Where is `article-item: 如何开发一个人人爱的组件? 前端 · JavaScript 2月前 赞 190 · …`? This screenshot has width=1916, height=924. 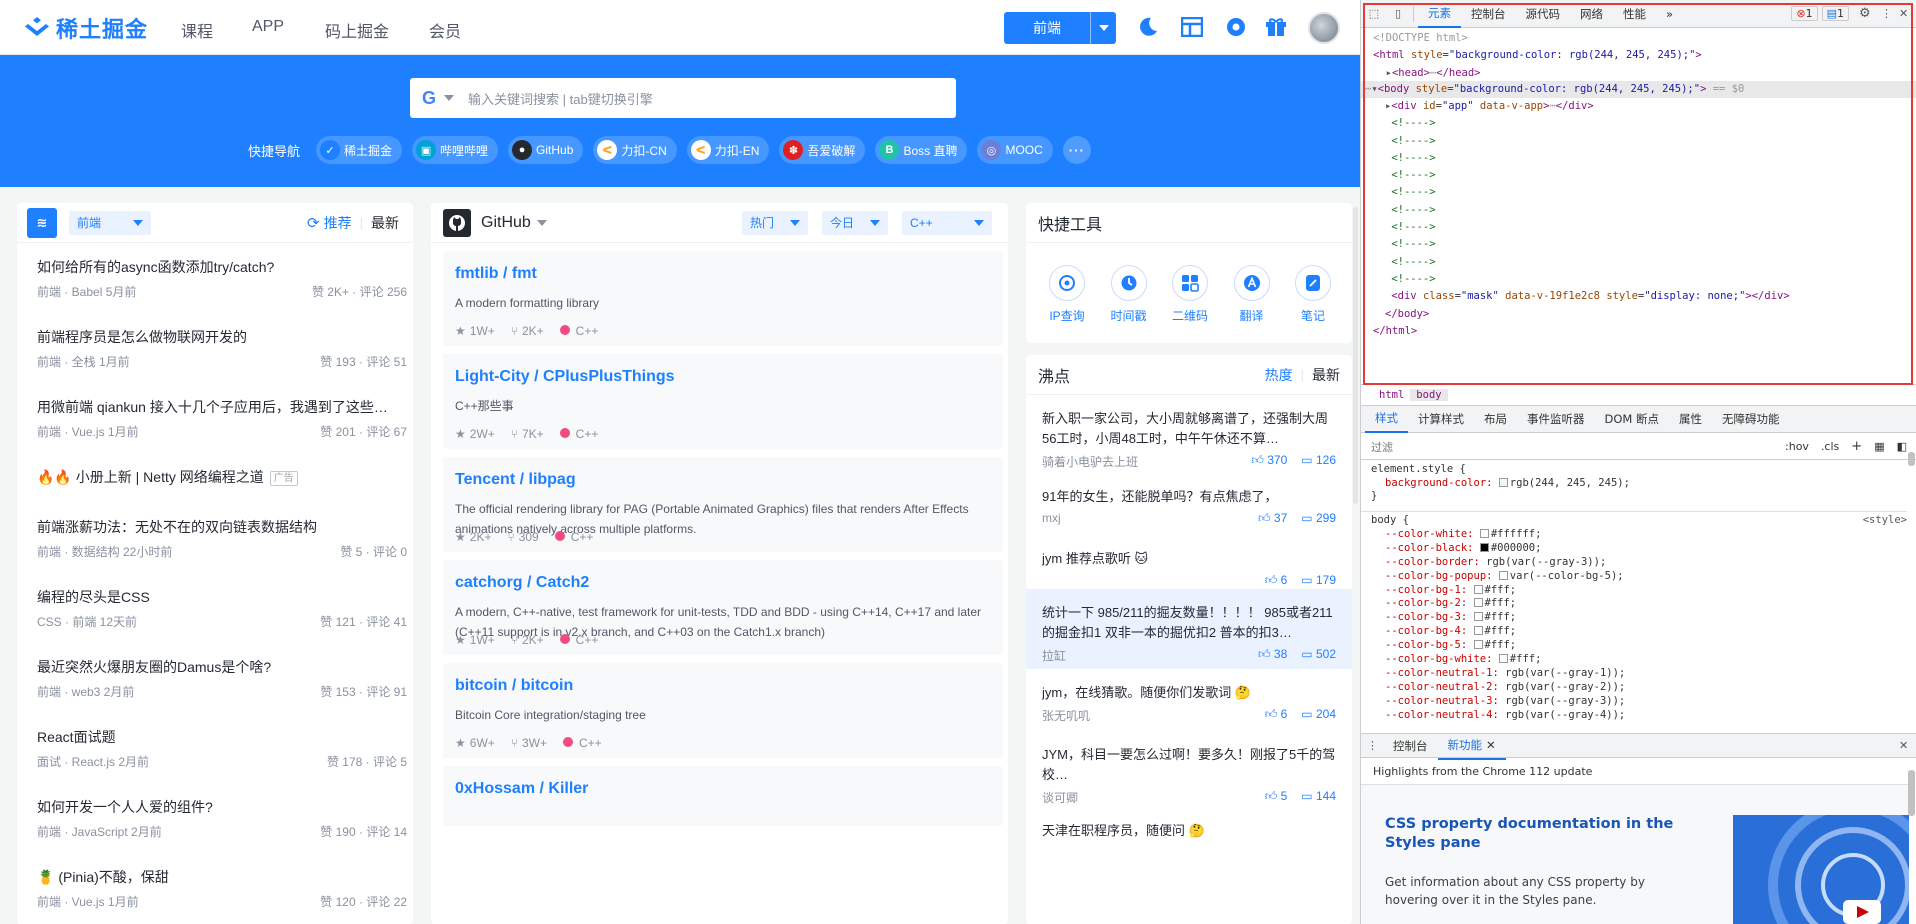 article-item: 如何开发一个人人爱的组件? 前端 · JavaScript 2月前 赞 190 · … is located at coordinates (215, 818).